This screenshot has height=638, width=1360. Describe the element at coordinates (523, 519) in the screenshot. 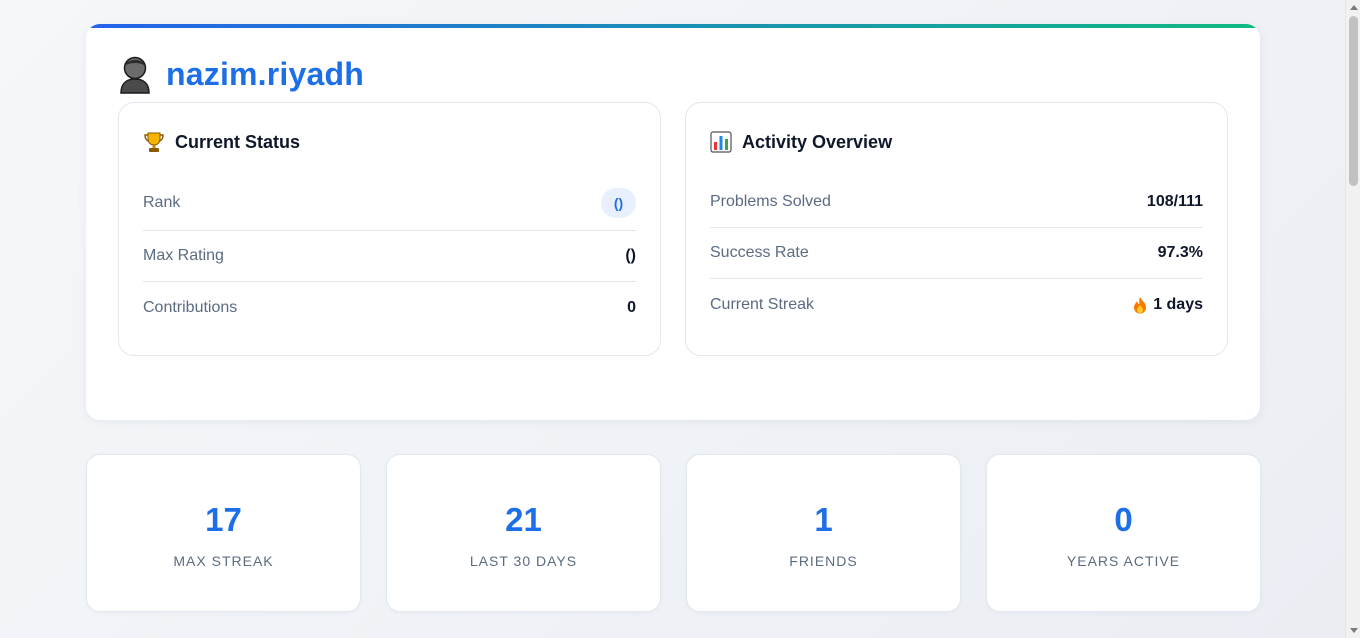

I see `last-30-days-value: 21` at that location.